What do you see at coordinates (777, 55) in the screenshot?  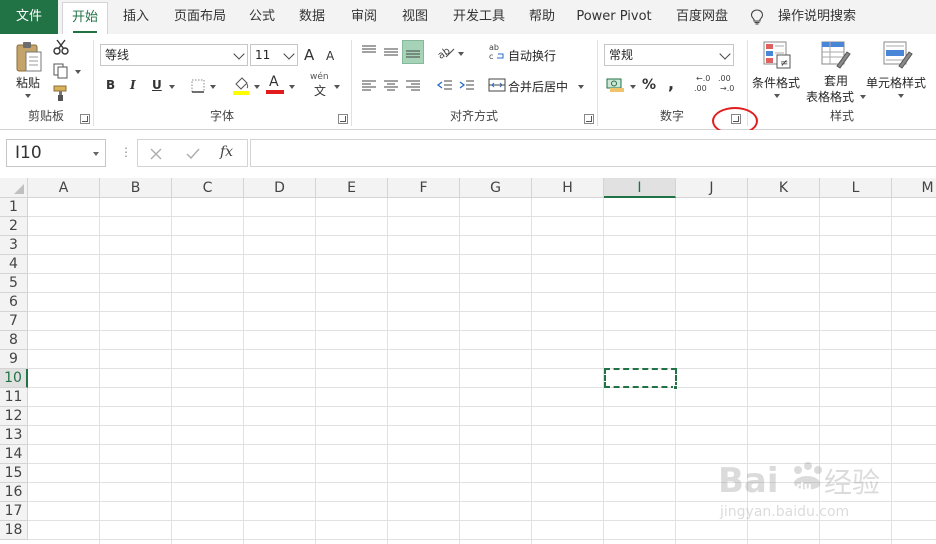 I see `conditional-formatting-icon: ≠` at bounding box center [777, 55].